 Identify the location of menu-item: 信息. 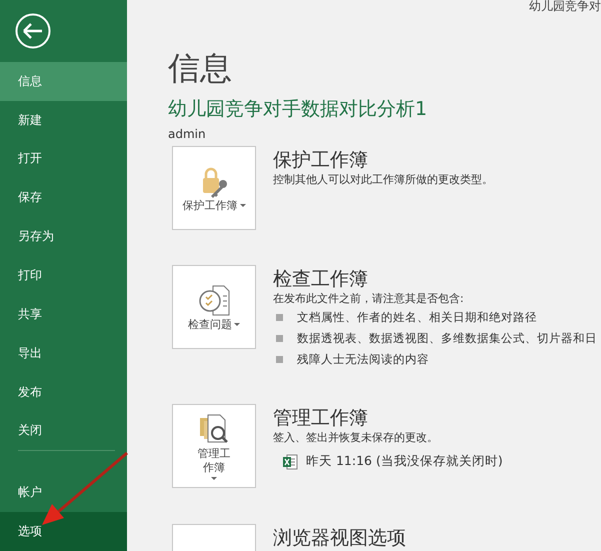
(63, 81).